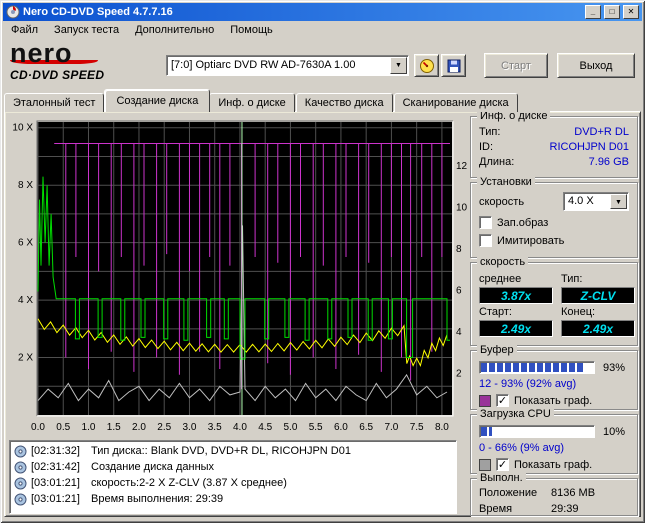 The image size is (645, 523). I want to click on buffer-show-graph-checkbox: ✓, so click(502, 400).